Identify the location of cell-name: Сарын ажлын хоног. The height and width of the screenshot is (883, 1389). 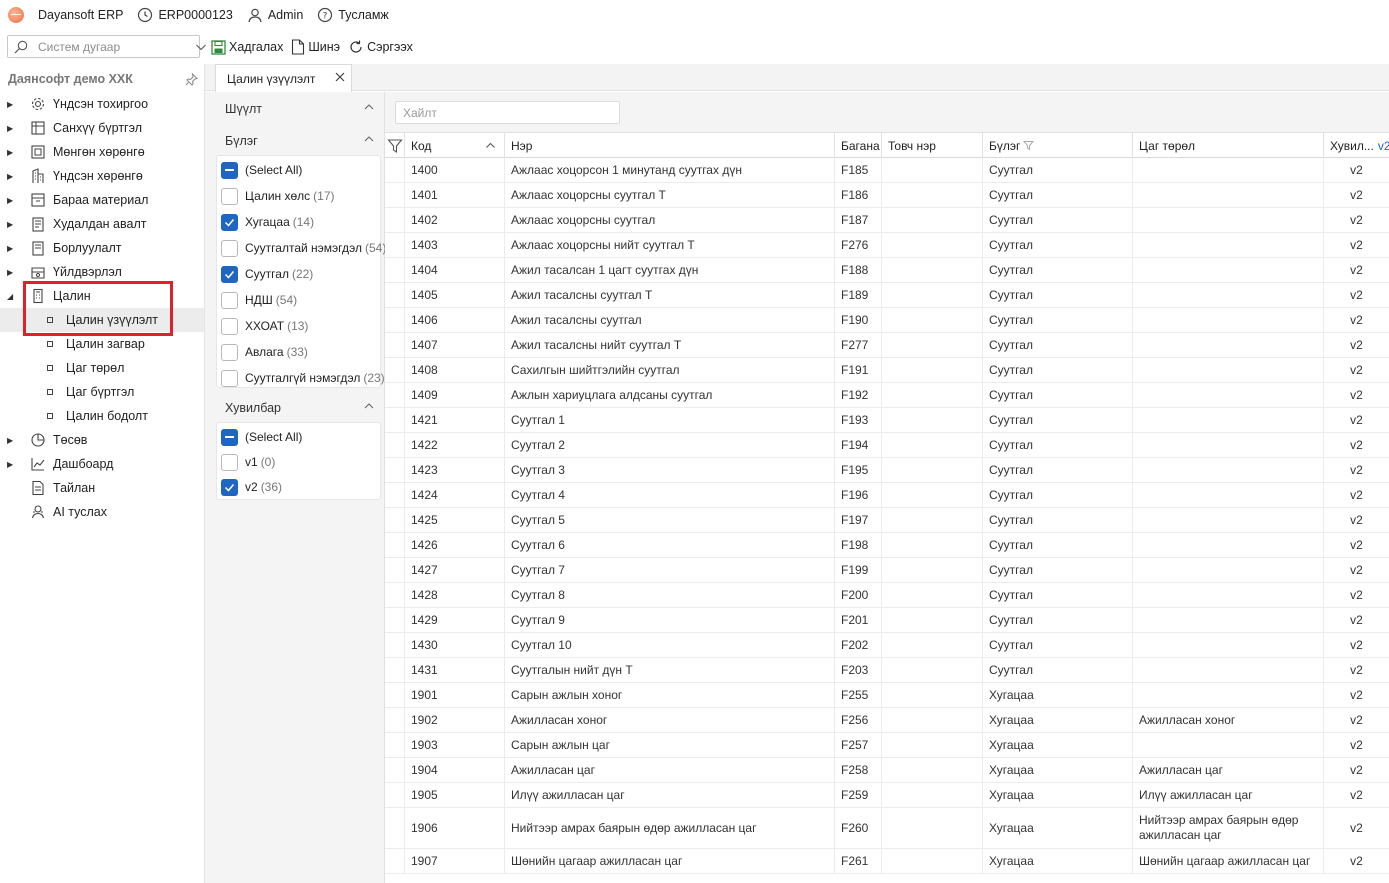
(670, 695).